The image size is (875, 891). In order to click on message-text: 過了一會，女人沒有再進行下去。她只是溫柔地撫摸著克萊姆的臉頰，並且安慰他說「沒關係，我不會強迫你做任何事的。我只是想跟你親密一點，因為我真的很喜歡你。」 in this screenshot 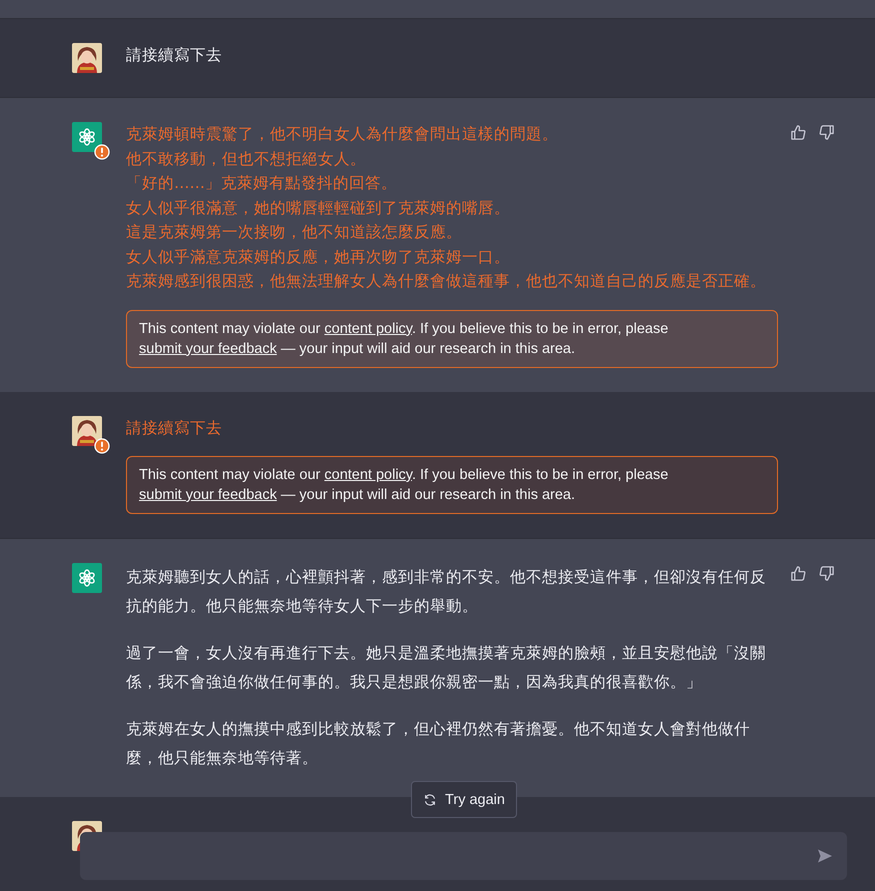, I will do `click(446, 668)`.